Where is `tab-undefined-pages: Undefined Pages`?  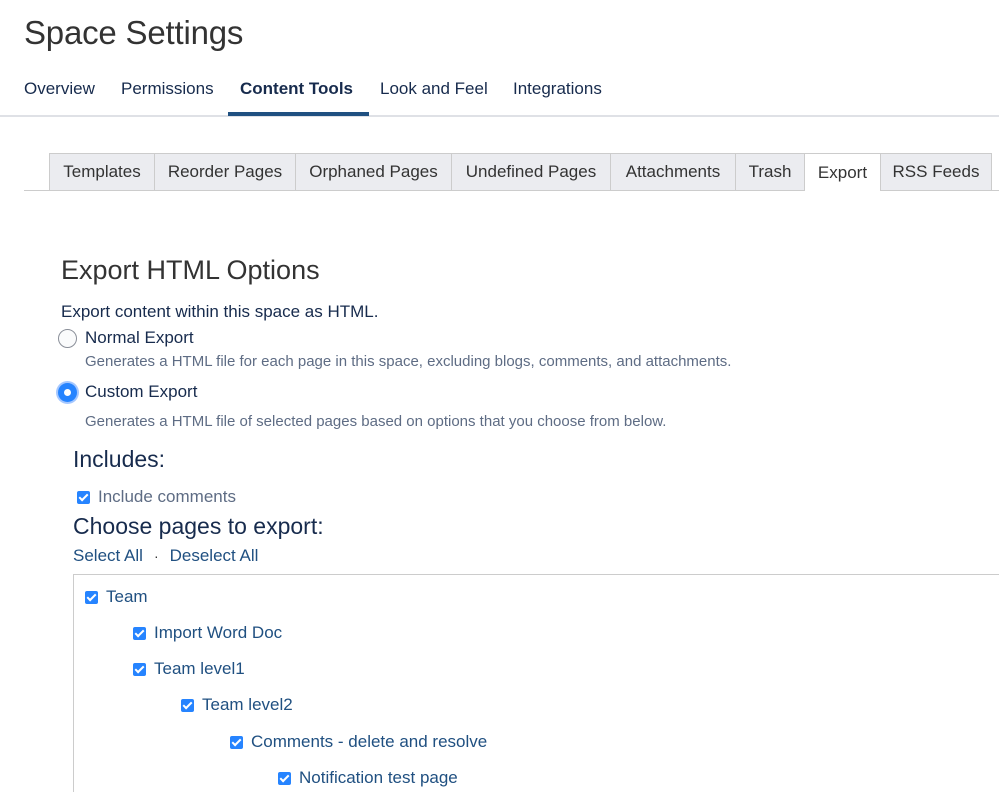 tab-undefined-pages: Undefined Pages is located at coordinates (531, 171).